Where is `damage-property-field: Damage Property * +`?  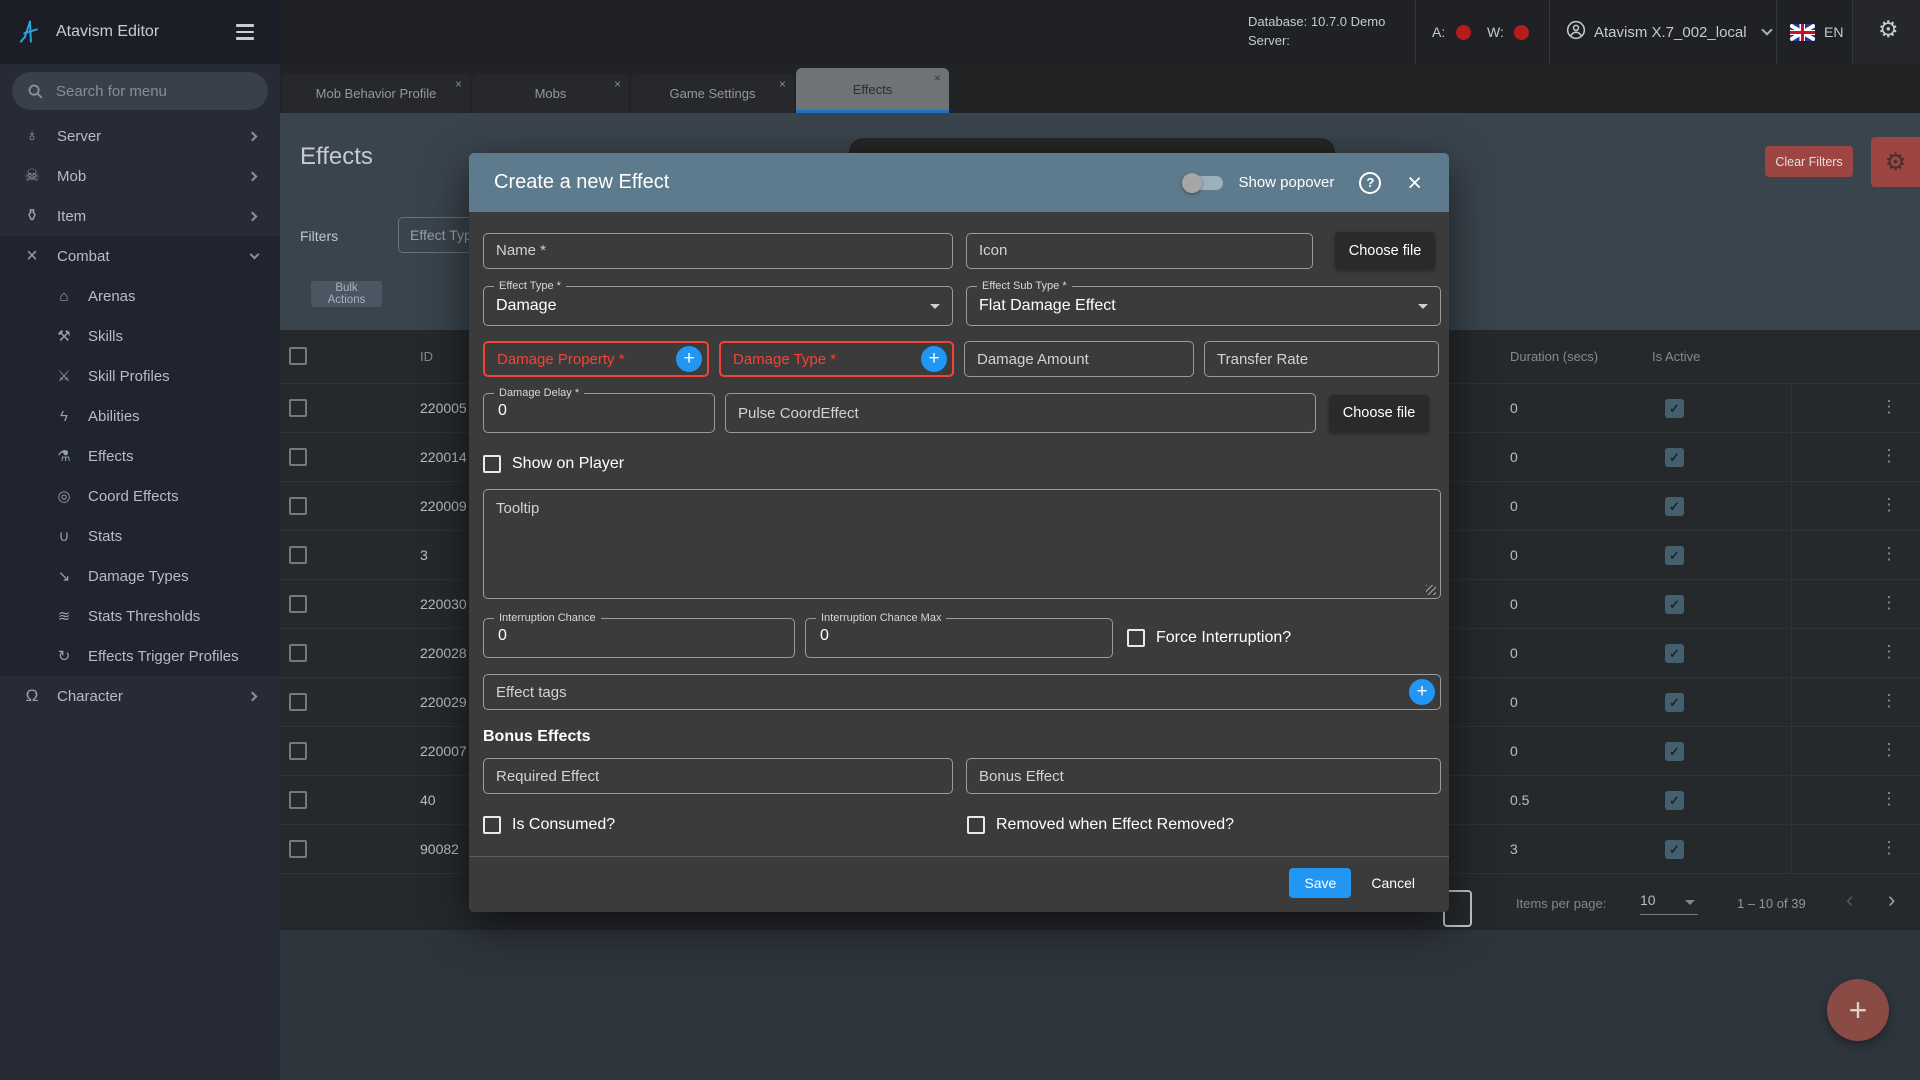 damage-property-field: Damage Property * + is located at coordinates (596, 359).